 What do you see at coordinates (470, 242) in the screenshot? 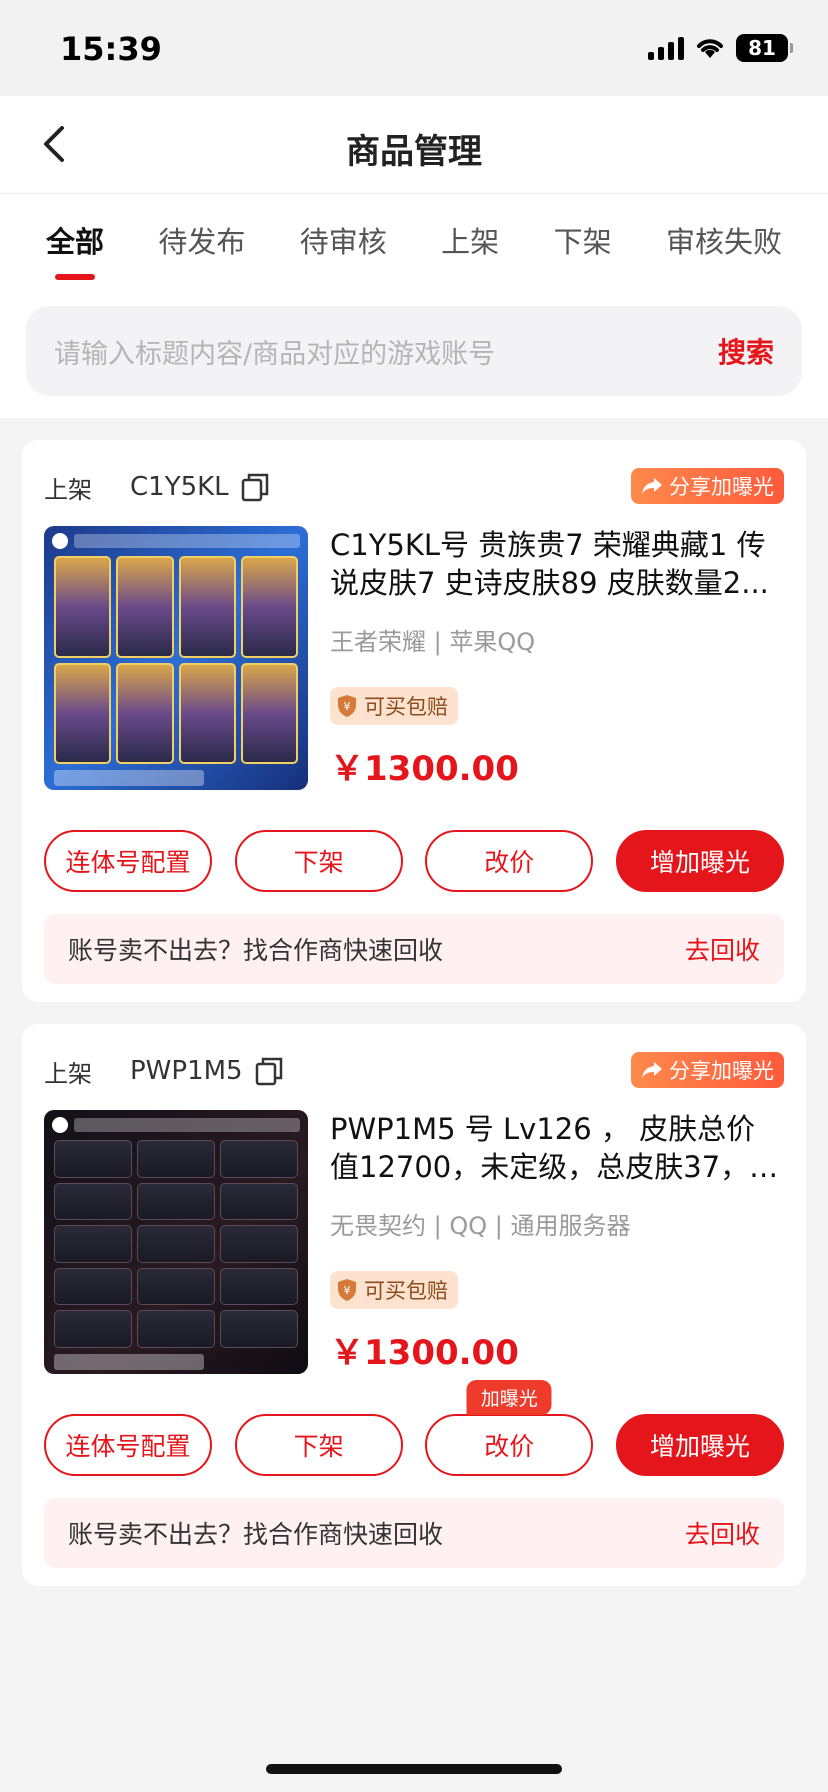
I see `tab-listed: 上架` at bounding box center [470, 242].